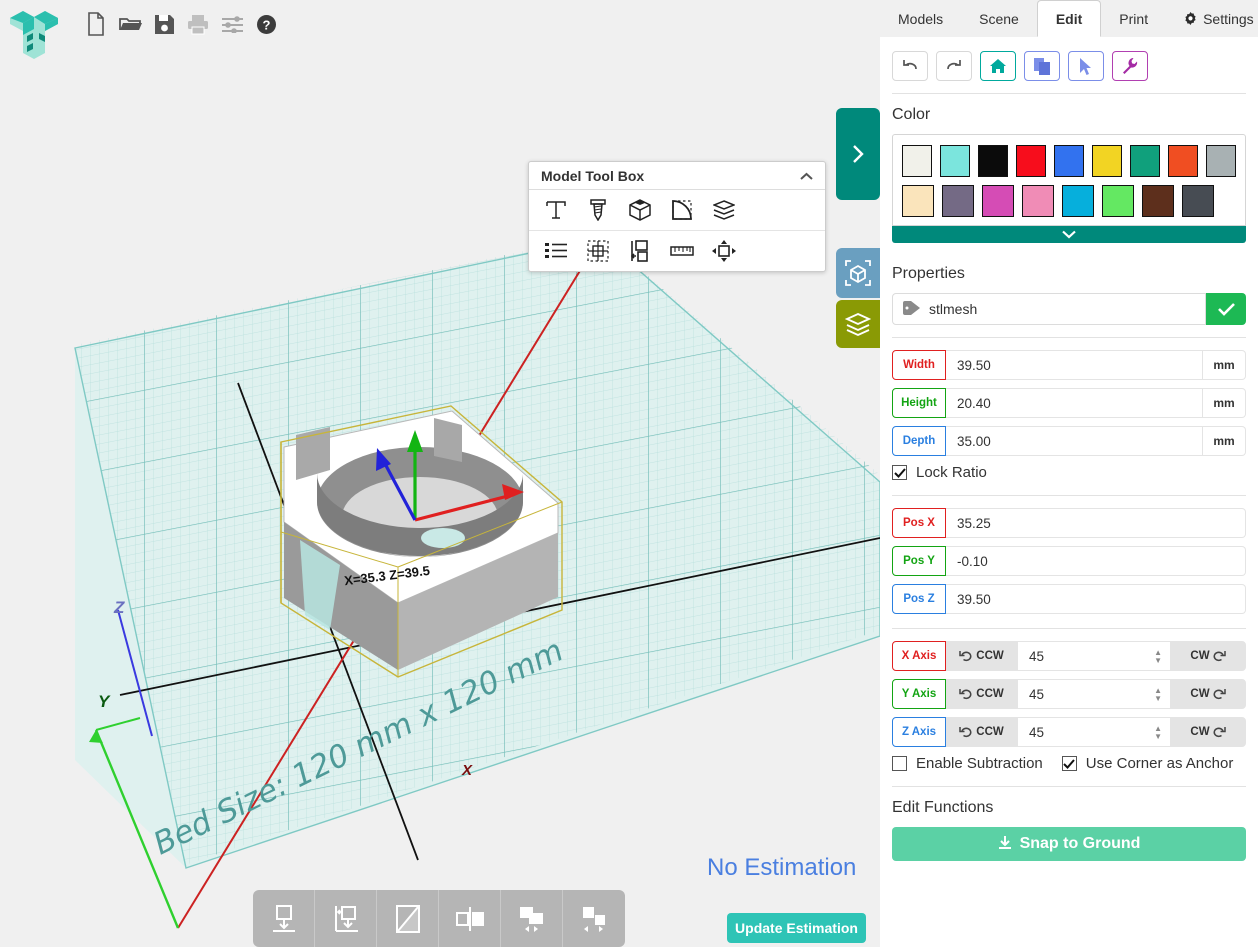  I want to click on open-folder-icon, so click(130, 24).